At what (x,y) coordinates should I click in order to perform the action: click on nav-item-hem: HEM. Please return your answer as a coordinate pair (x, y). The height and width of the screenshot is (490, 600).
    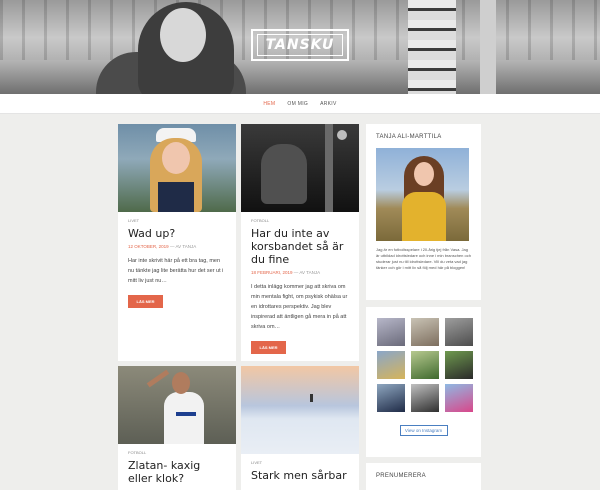
    Looking at the image, I should click on (269, 104).